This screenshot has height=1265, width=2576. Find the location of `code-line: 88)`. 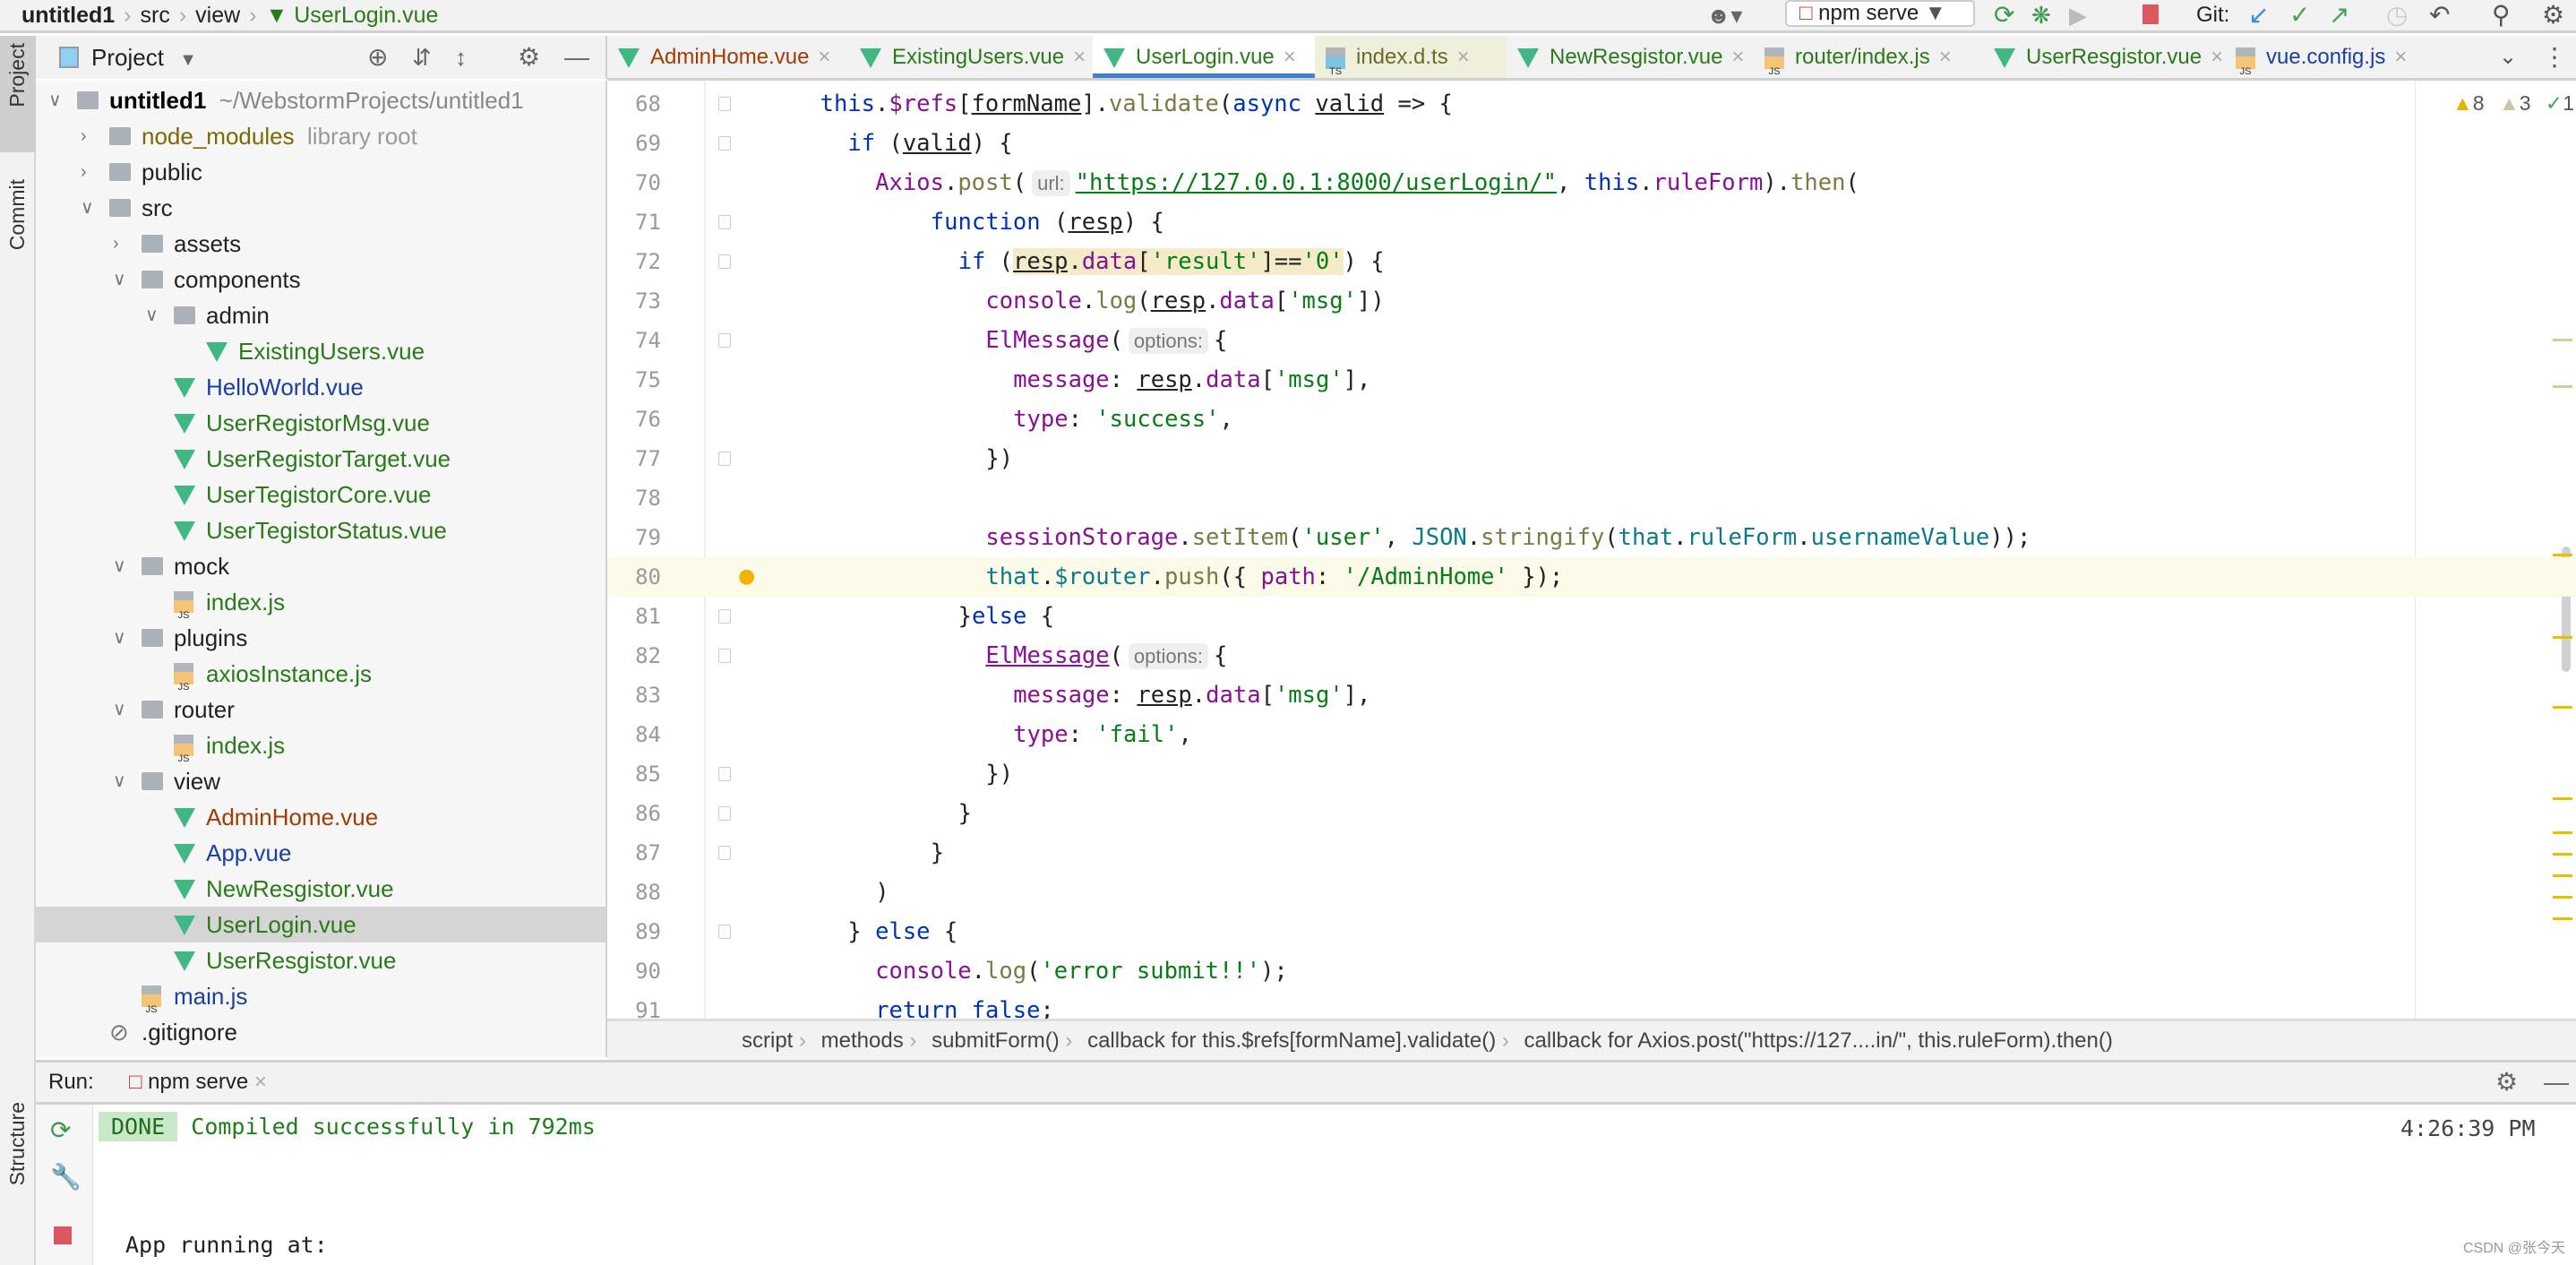

code-line: 88) is located at coordinates (1591, 892).